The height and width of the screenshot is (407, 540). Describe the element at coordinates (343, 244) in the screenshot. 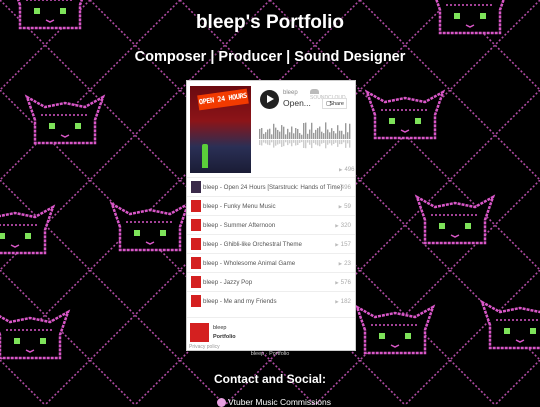

I see `track-plays: 157` at that location.